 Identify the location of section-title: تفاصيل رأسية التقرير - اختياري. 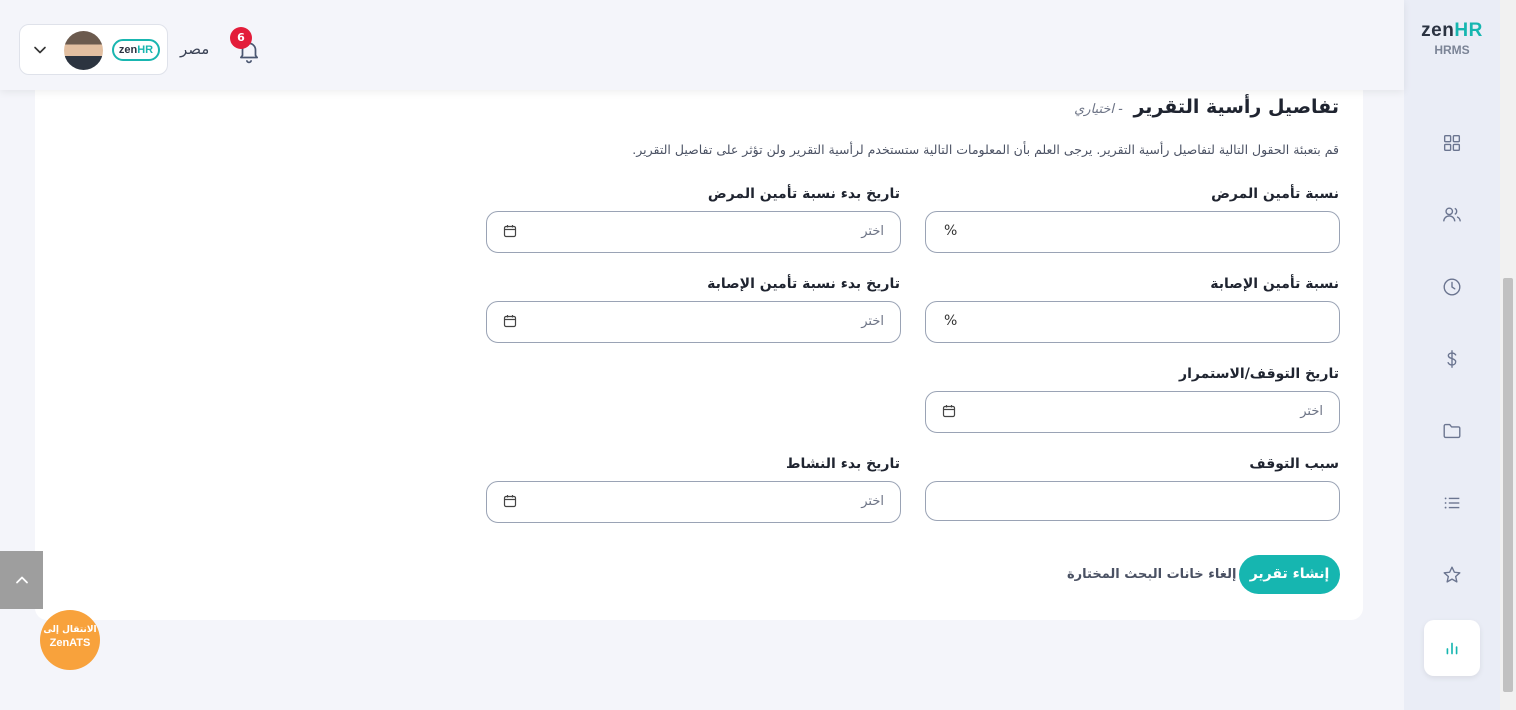
(1206, 107).